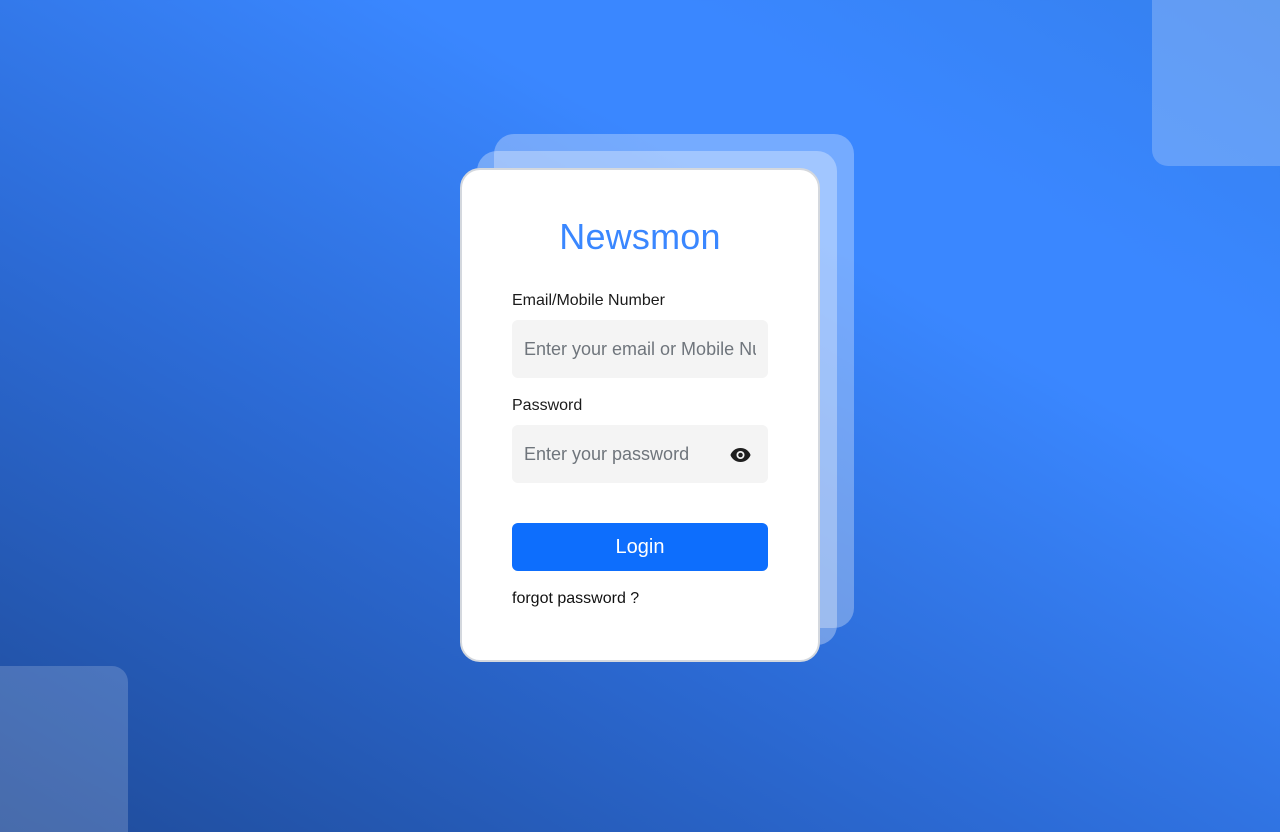 The height and width of the screenshot is (832, 1280). Describe the element at coordinates (64, 749) in the screenshot. I see `decorative-shape-bottom-left` at that location.